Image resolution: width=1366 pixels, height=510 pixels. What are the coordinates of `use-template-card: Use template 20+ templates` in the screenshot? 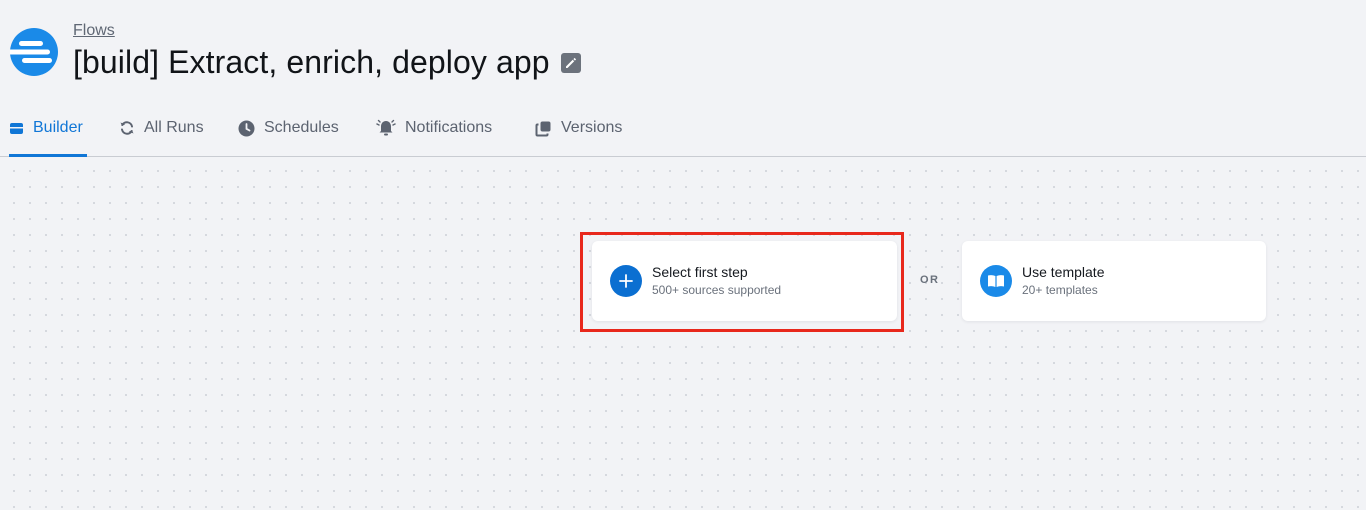 It's located at (1114, 281).